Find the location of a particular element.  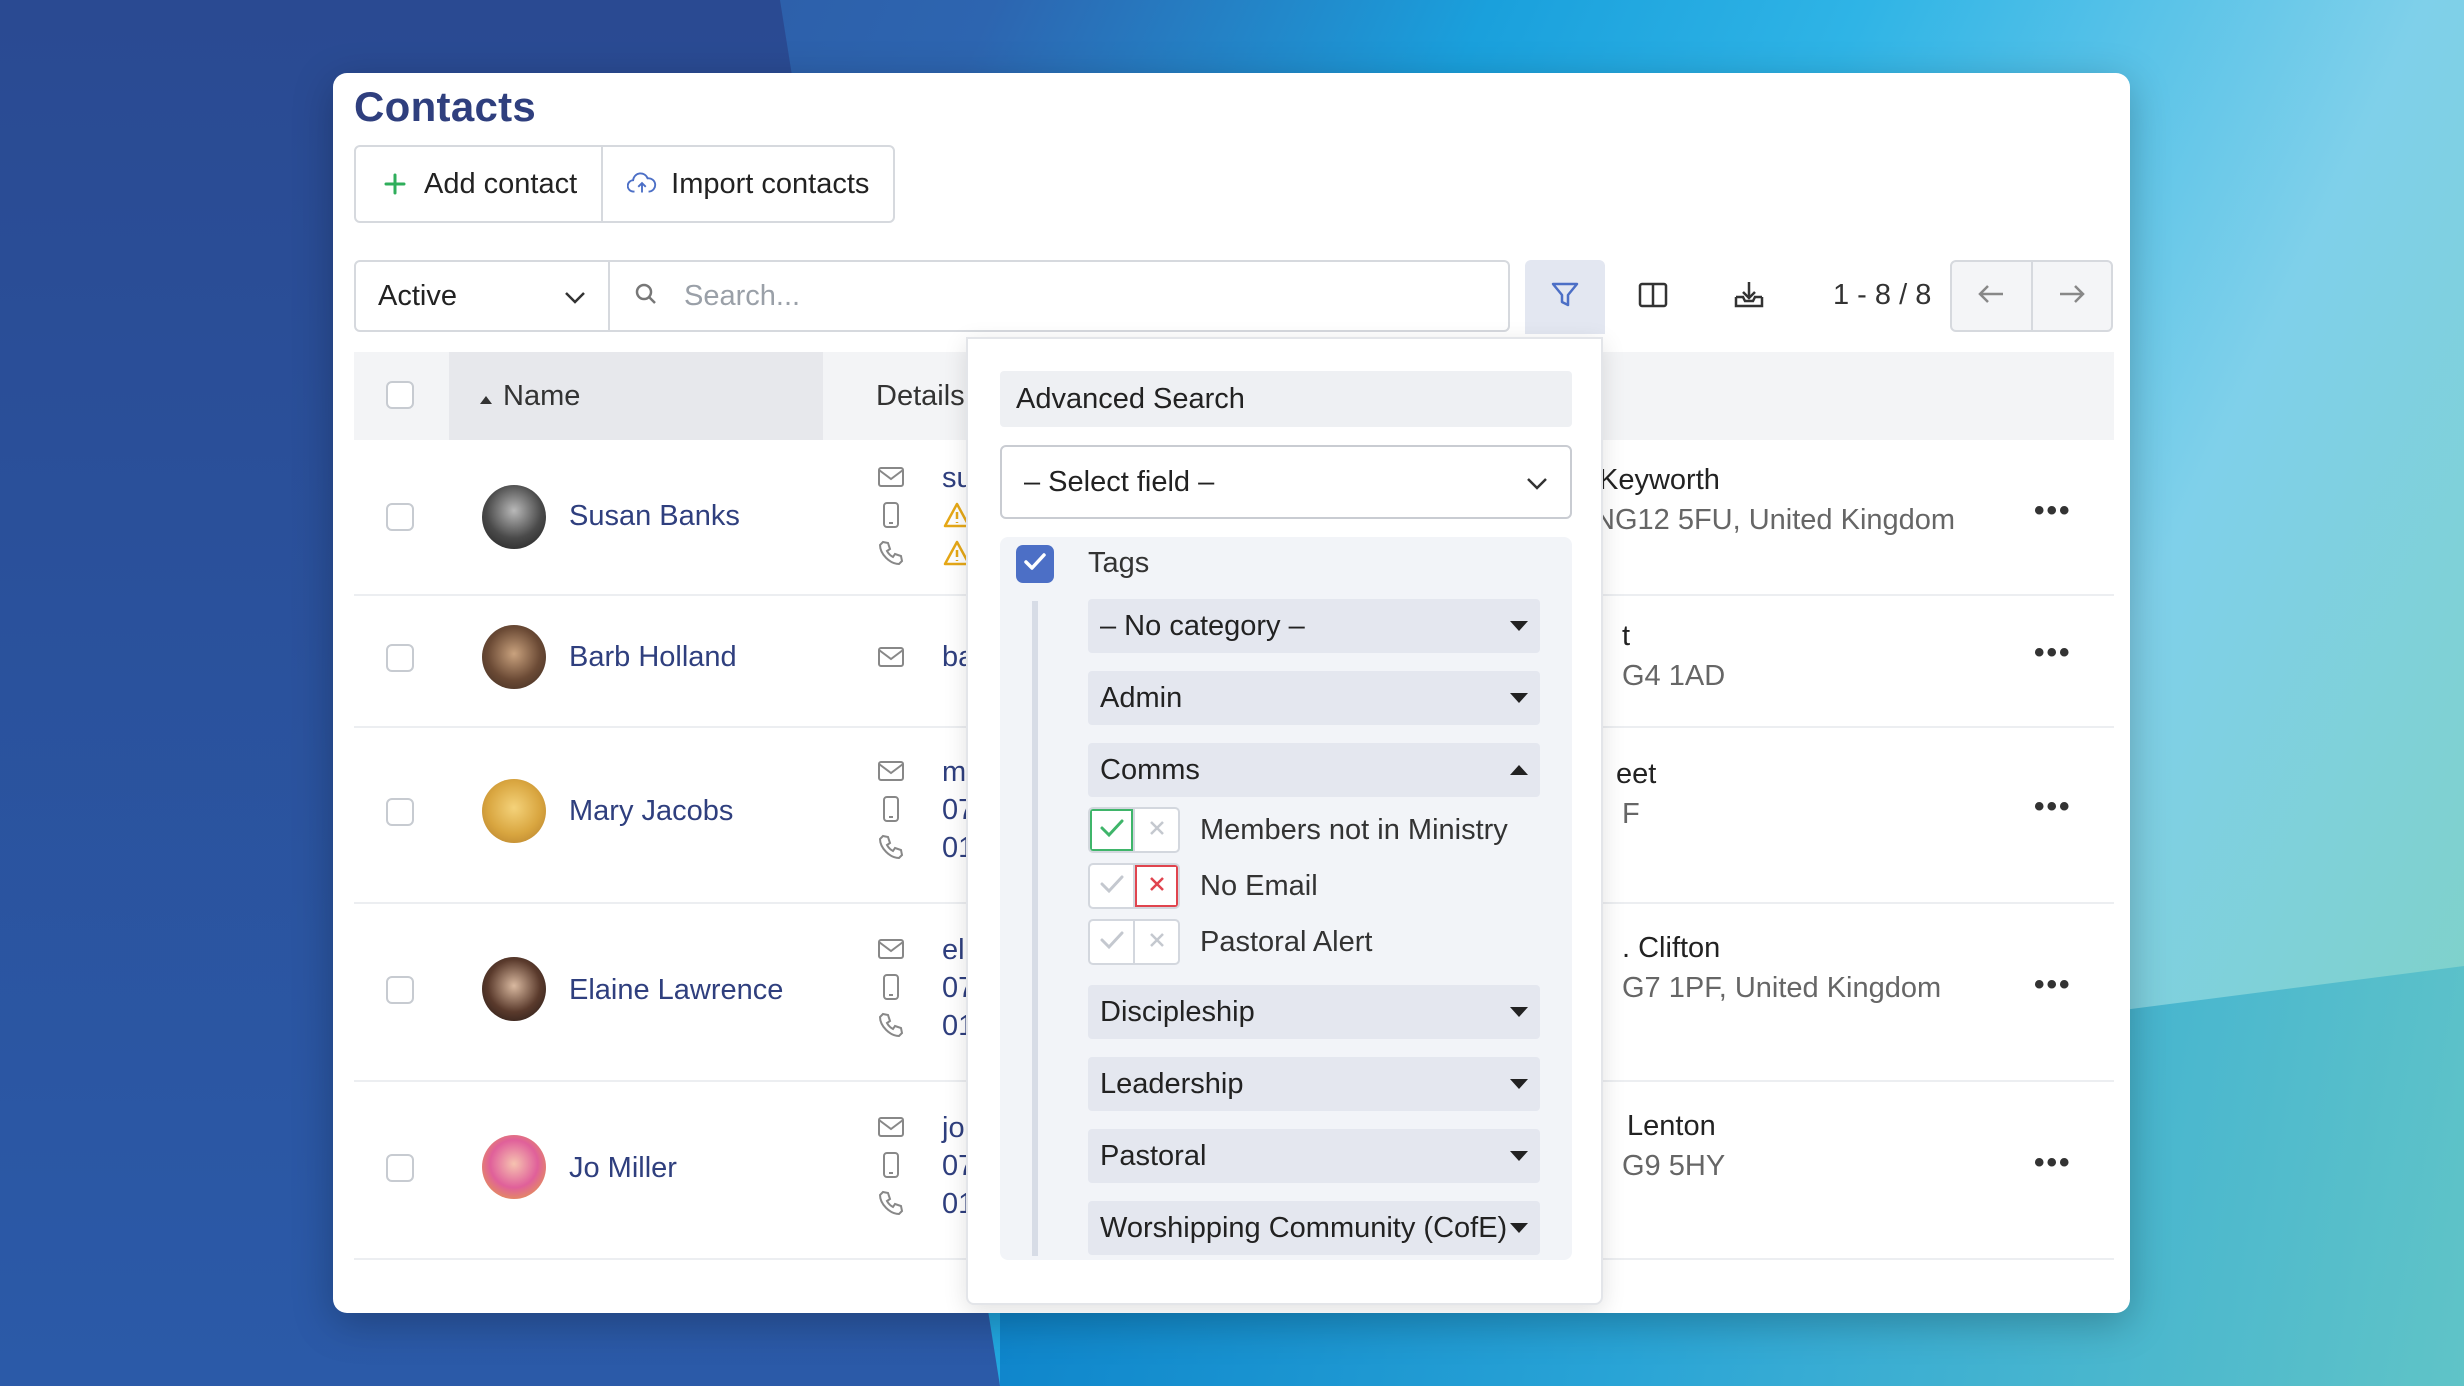

contact-name: Mary Jacobs is located at coordinates (651, 811).